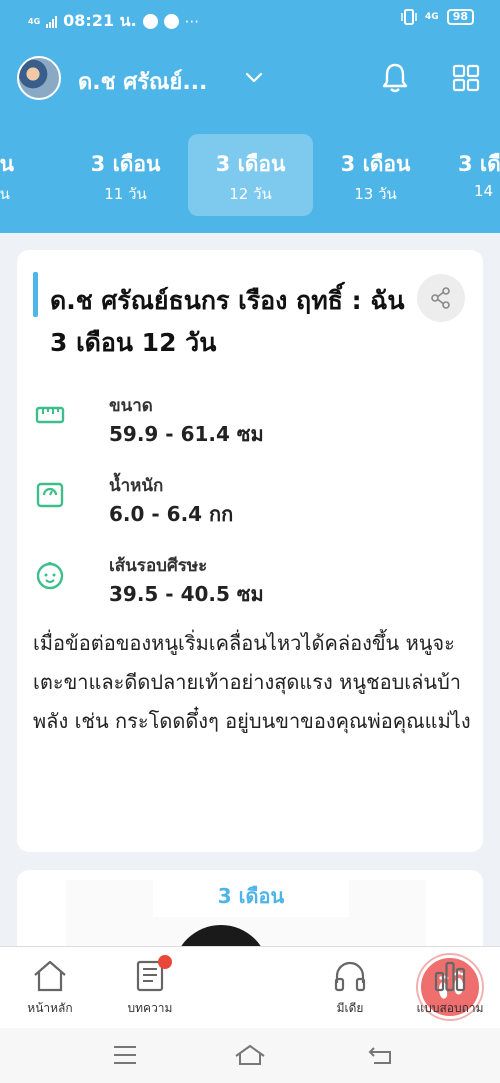 The image size is (500, 1083). What do you see at coordinates (136, 486) in the screenshot?
I see `metric-label: น้ำหนัก` at bounding box center [136, 486].